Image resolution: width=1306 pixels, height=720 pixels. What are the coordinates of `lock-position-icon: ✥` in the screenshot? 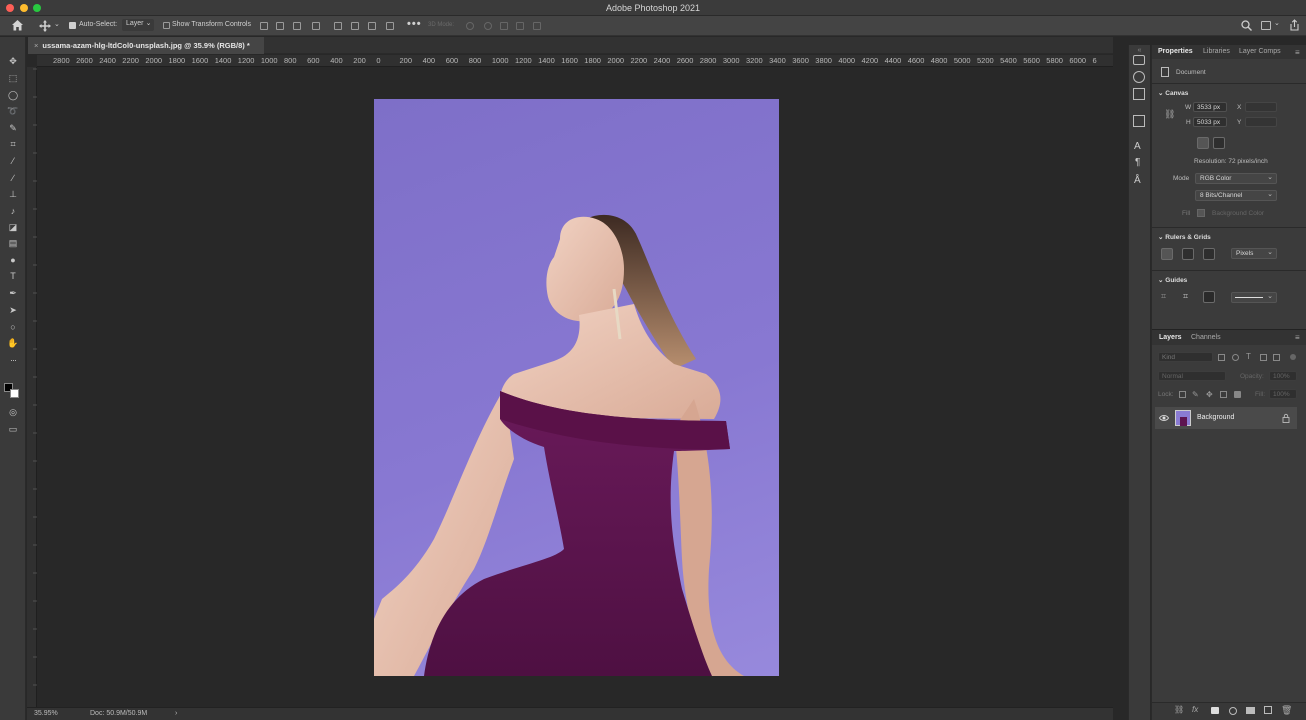 It's located at (1209, 394).